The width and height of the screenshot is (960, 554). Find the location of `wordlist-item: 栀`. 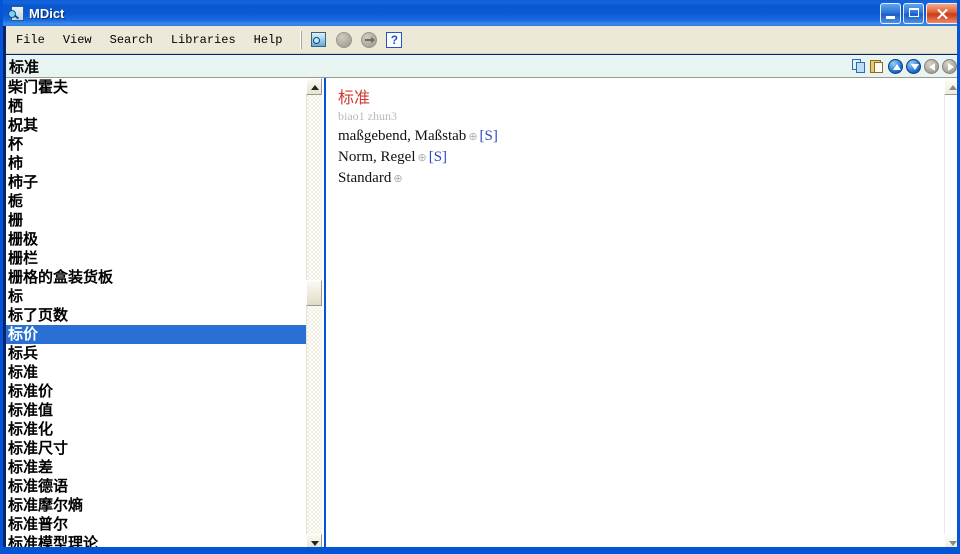

wordlist-item: 栀 is located at coordinates (158, 201).